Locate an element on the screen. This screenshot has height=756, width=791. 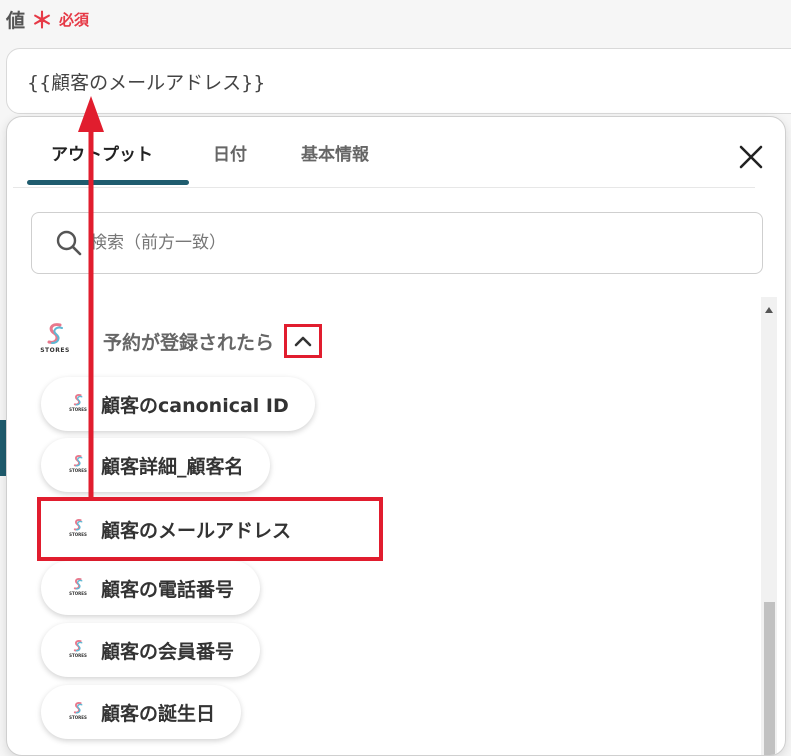
stores-logo: STORES is located at coordinates (55, 341).